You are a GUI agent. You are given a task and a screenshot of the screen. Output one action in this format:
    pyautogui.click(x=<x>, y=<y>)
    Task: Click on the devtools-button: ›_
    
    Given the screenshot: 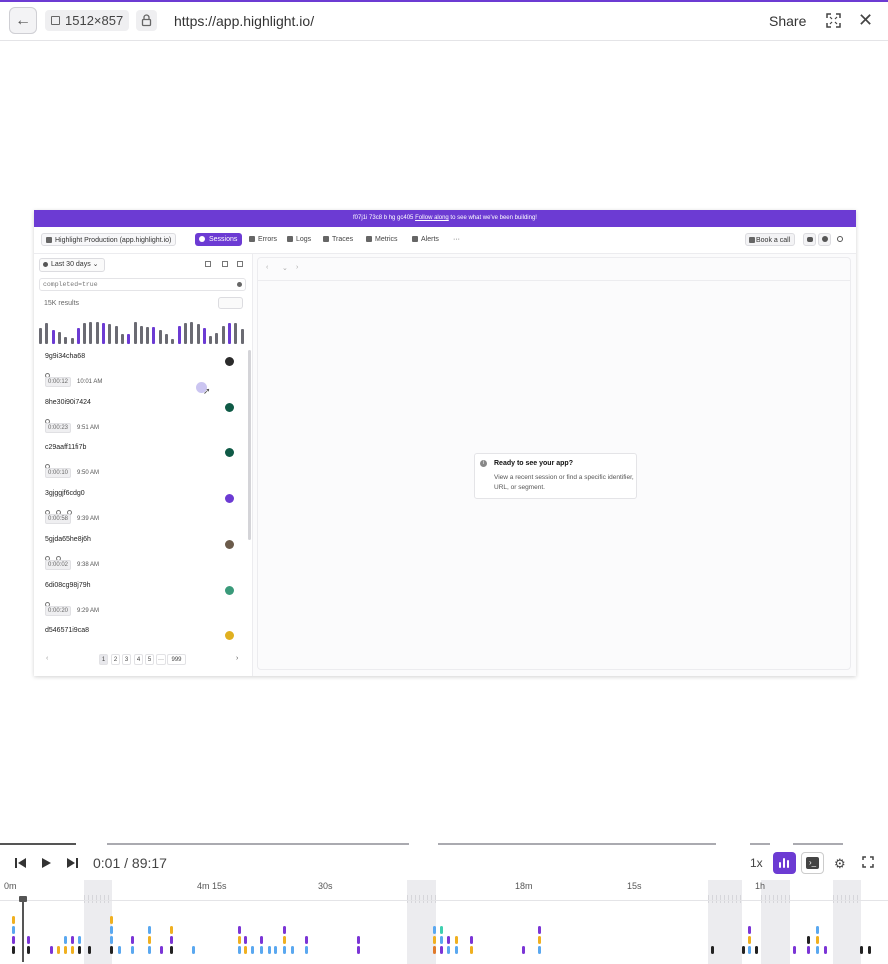 What is the action you would take?
    pyautogui.click(x=812, y=863)
    